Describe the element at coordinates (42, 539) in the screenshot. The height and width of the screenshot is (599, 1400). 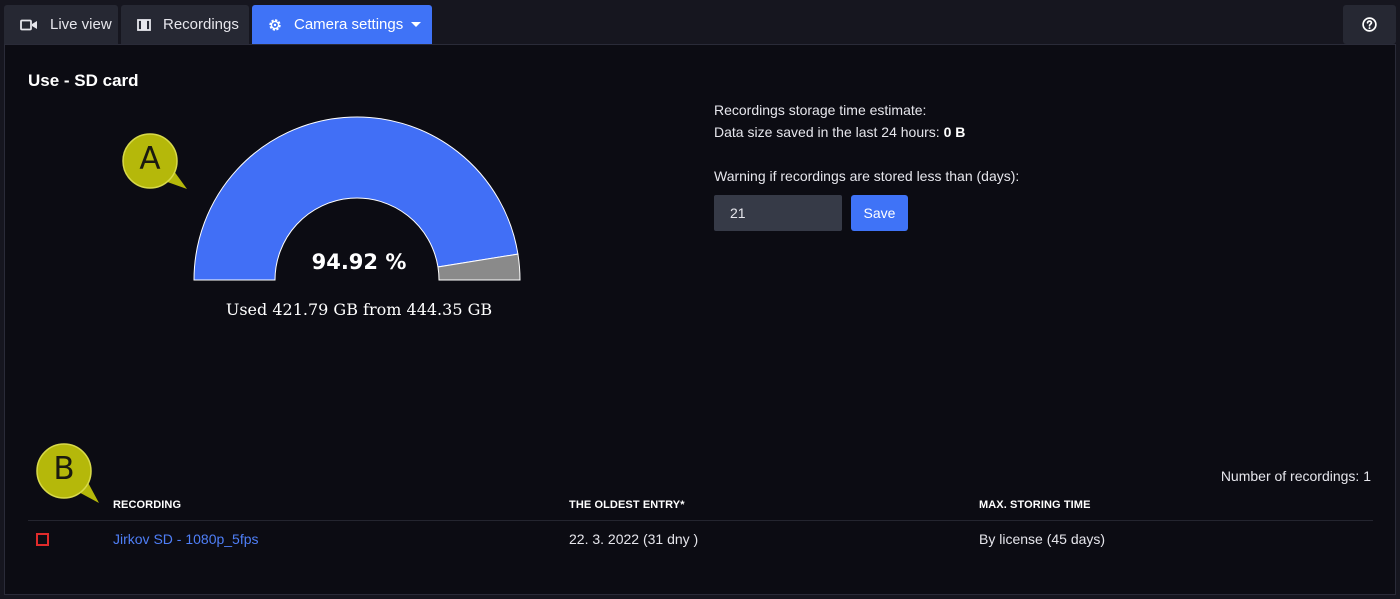
I see `recording-status-icon` at that location.